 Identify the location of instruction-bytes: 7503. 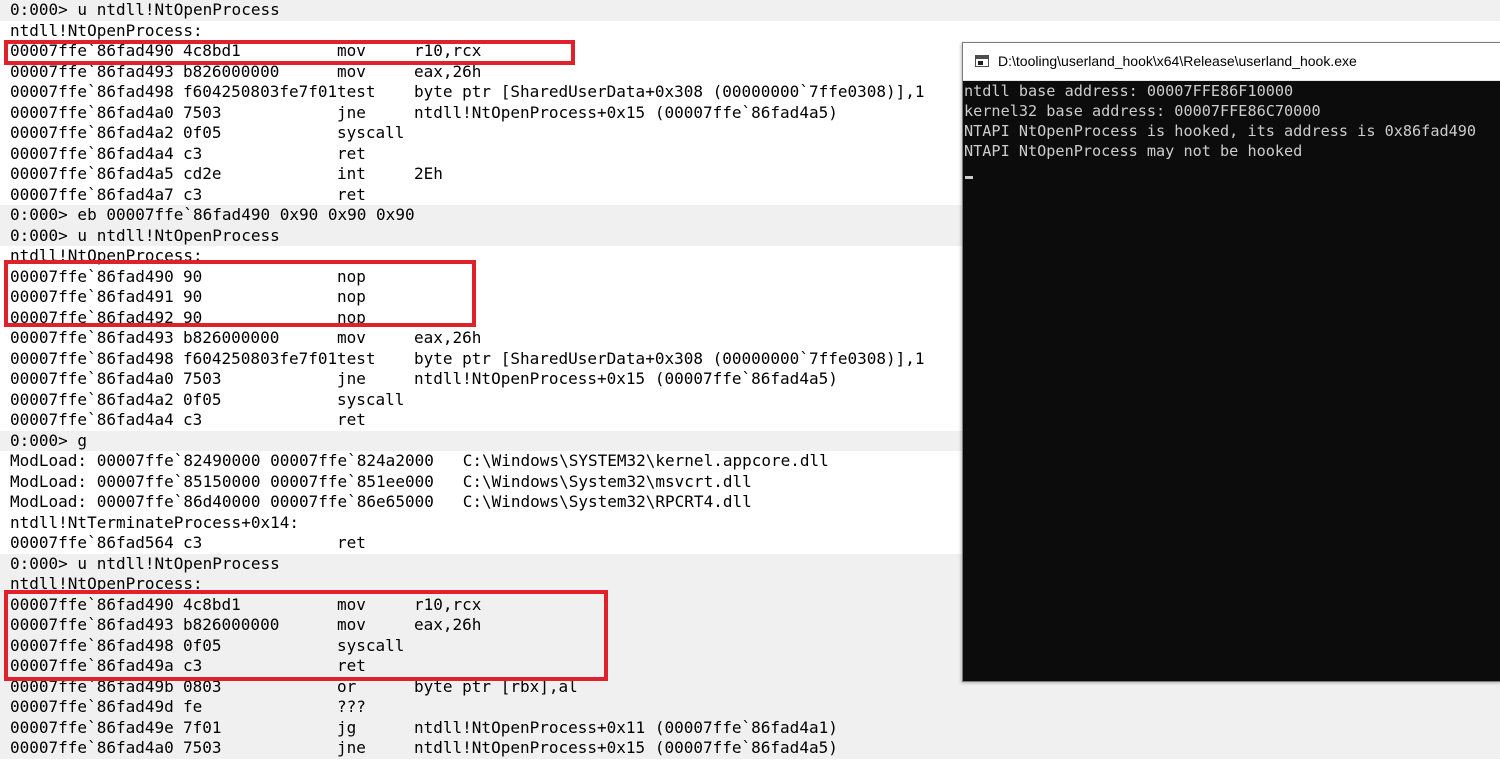
(202, 747).